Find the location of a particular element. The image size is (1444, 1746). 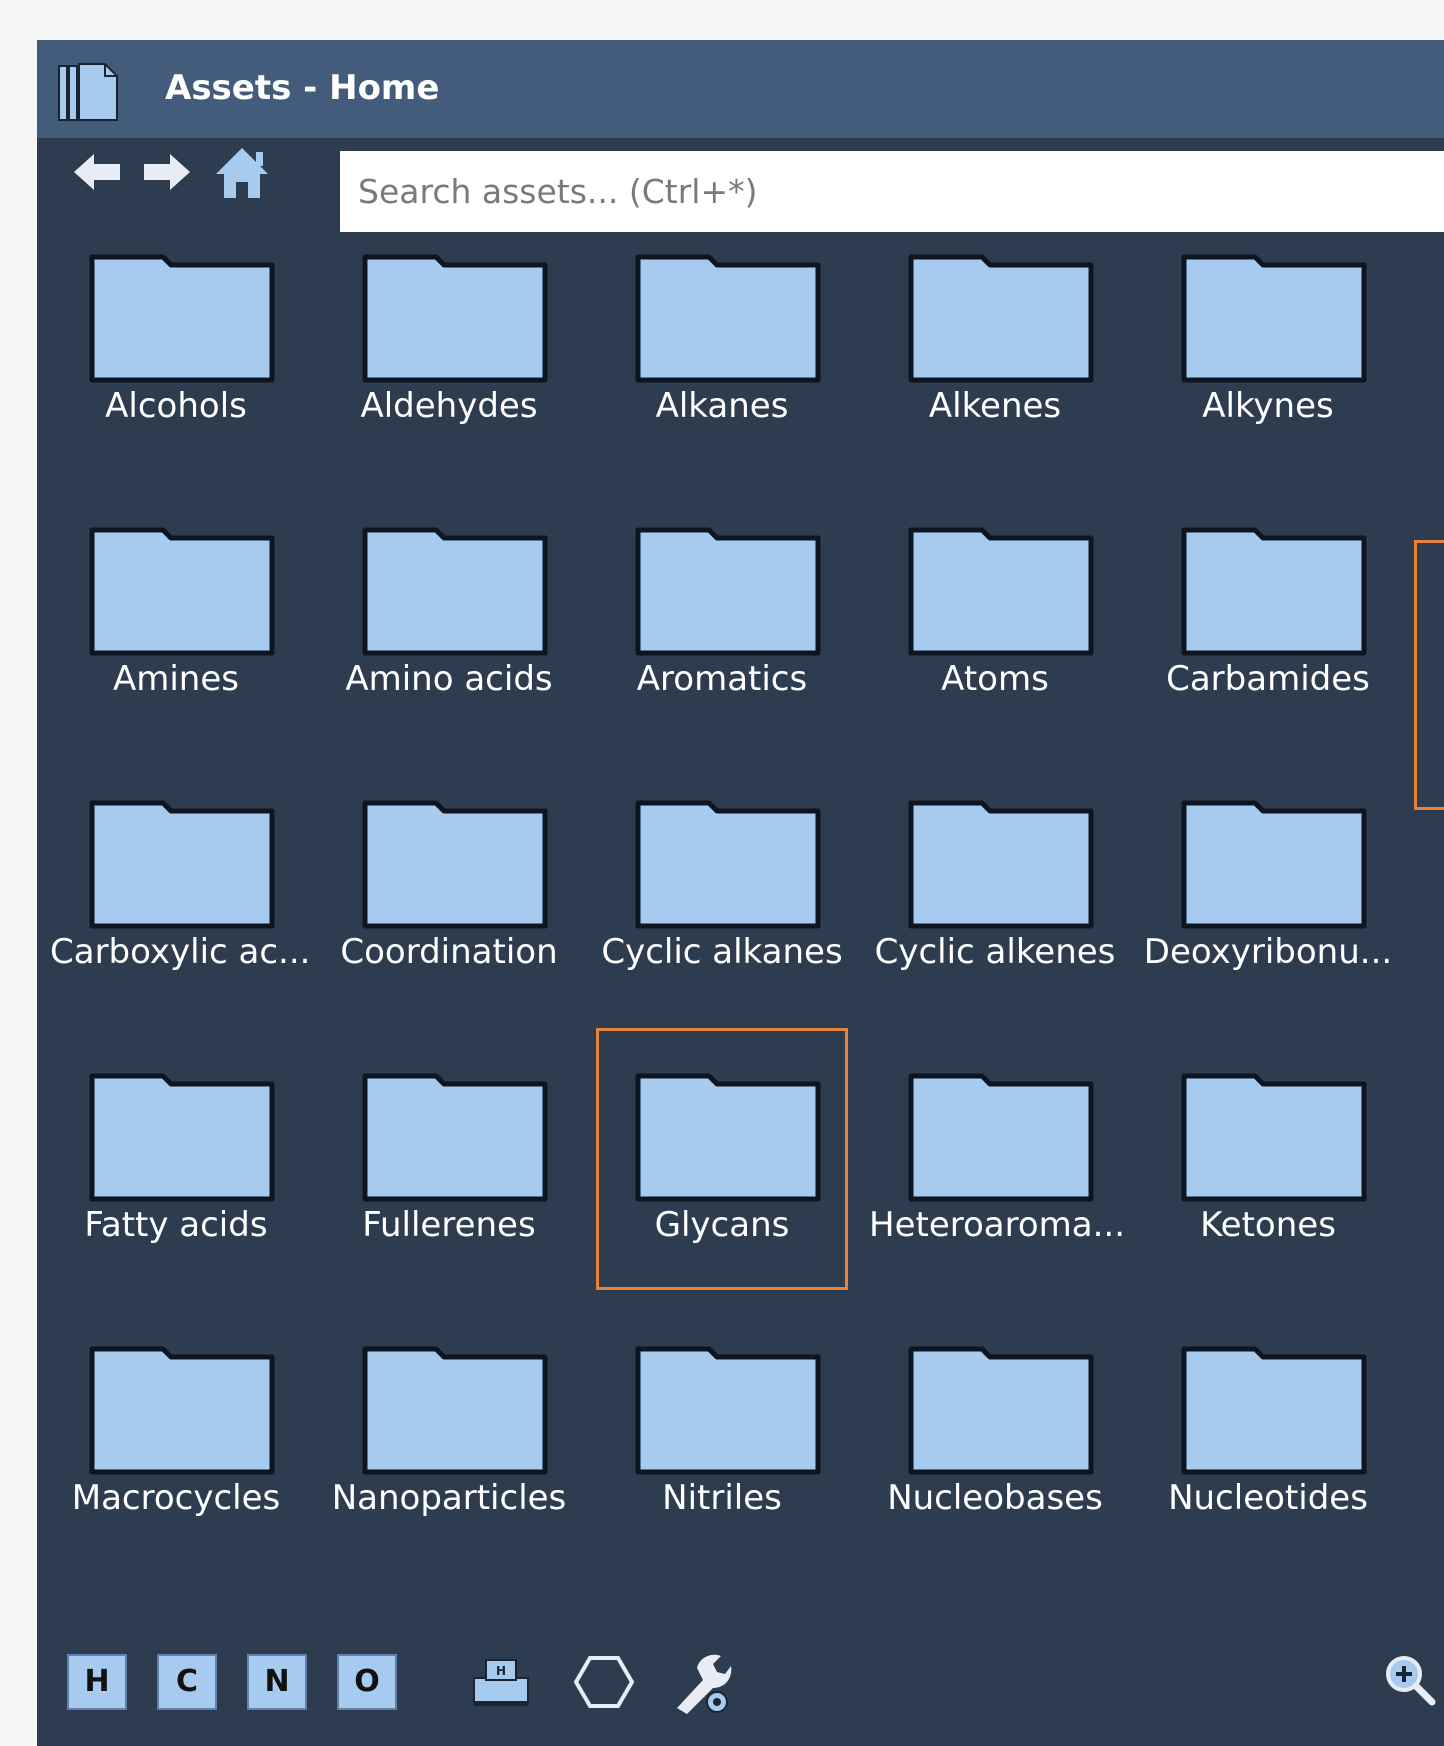

folder-item: Amino acids is located at coordinates (449, 613).